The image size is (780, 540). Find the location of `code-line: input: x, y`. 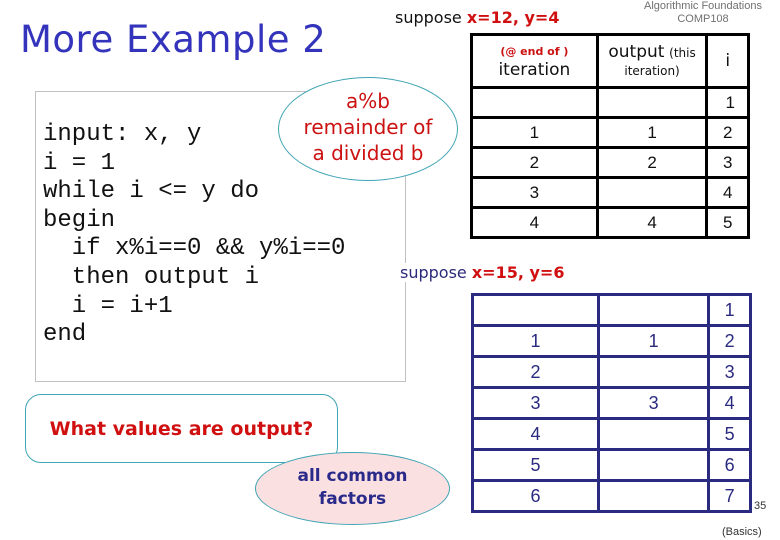

code-line: input: x, y is located at coordinates (122, 134).